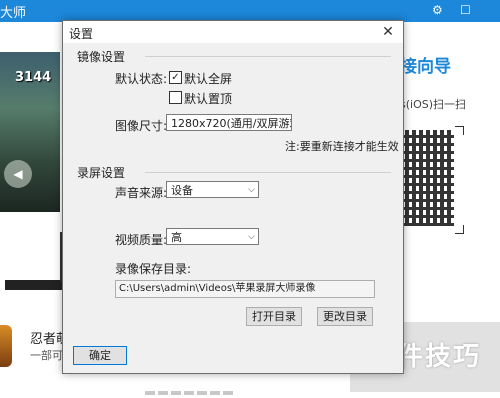  I want to click on app-thumbnail-icon, so click(6, 346).